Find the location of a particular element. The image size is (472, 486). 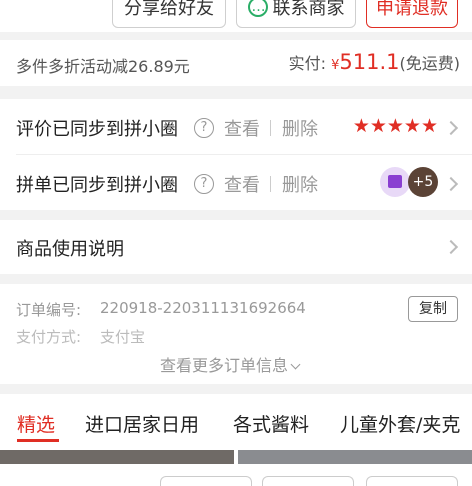

contact-merchant-button: 联系商家 is located at coordinates (296, 14).